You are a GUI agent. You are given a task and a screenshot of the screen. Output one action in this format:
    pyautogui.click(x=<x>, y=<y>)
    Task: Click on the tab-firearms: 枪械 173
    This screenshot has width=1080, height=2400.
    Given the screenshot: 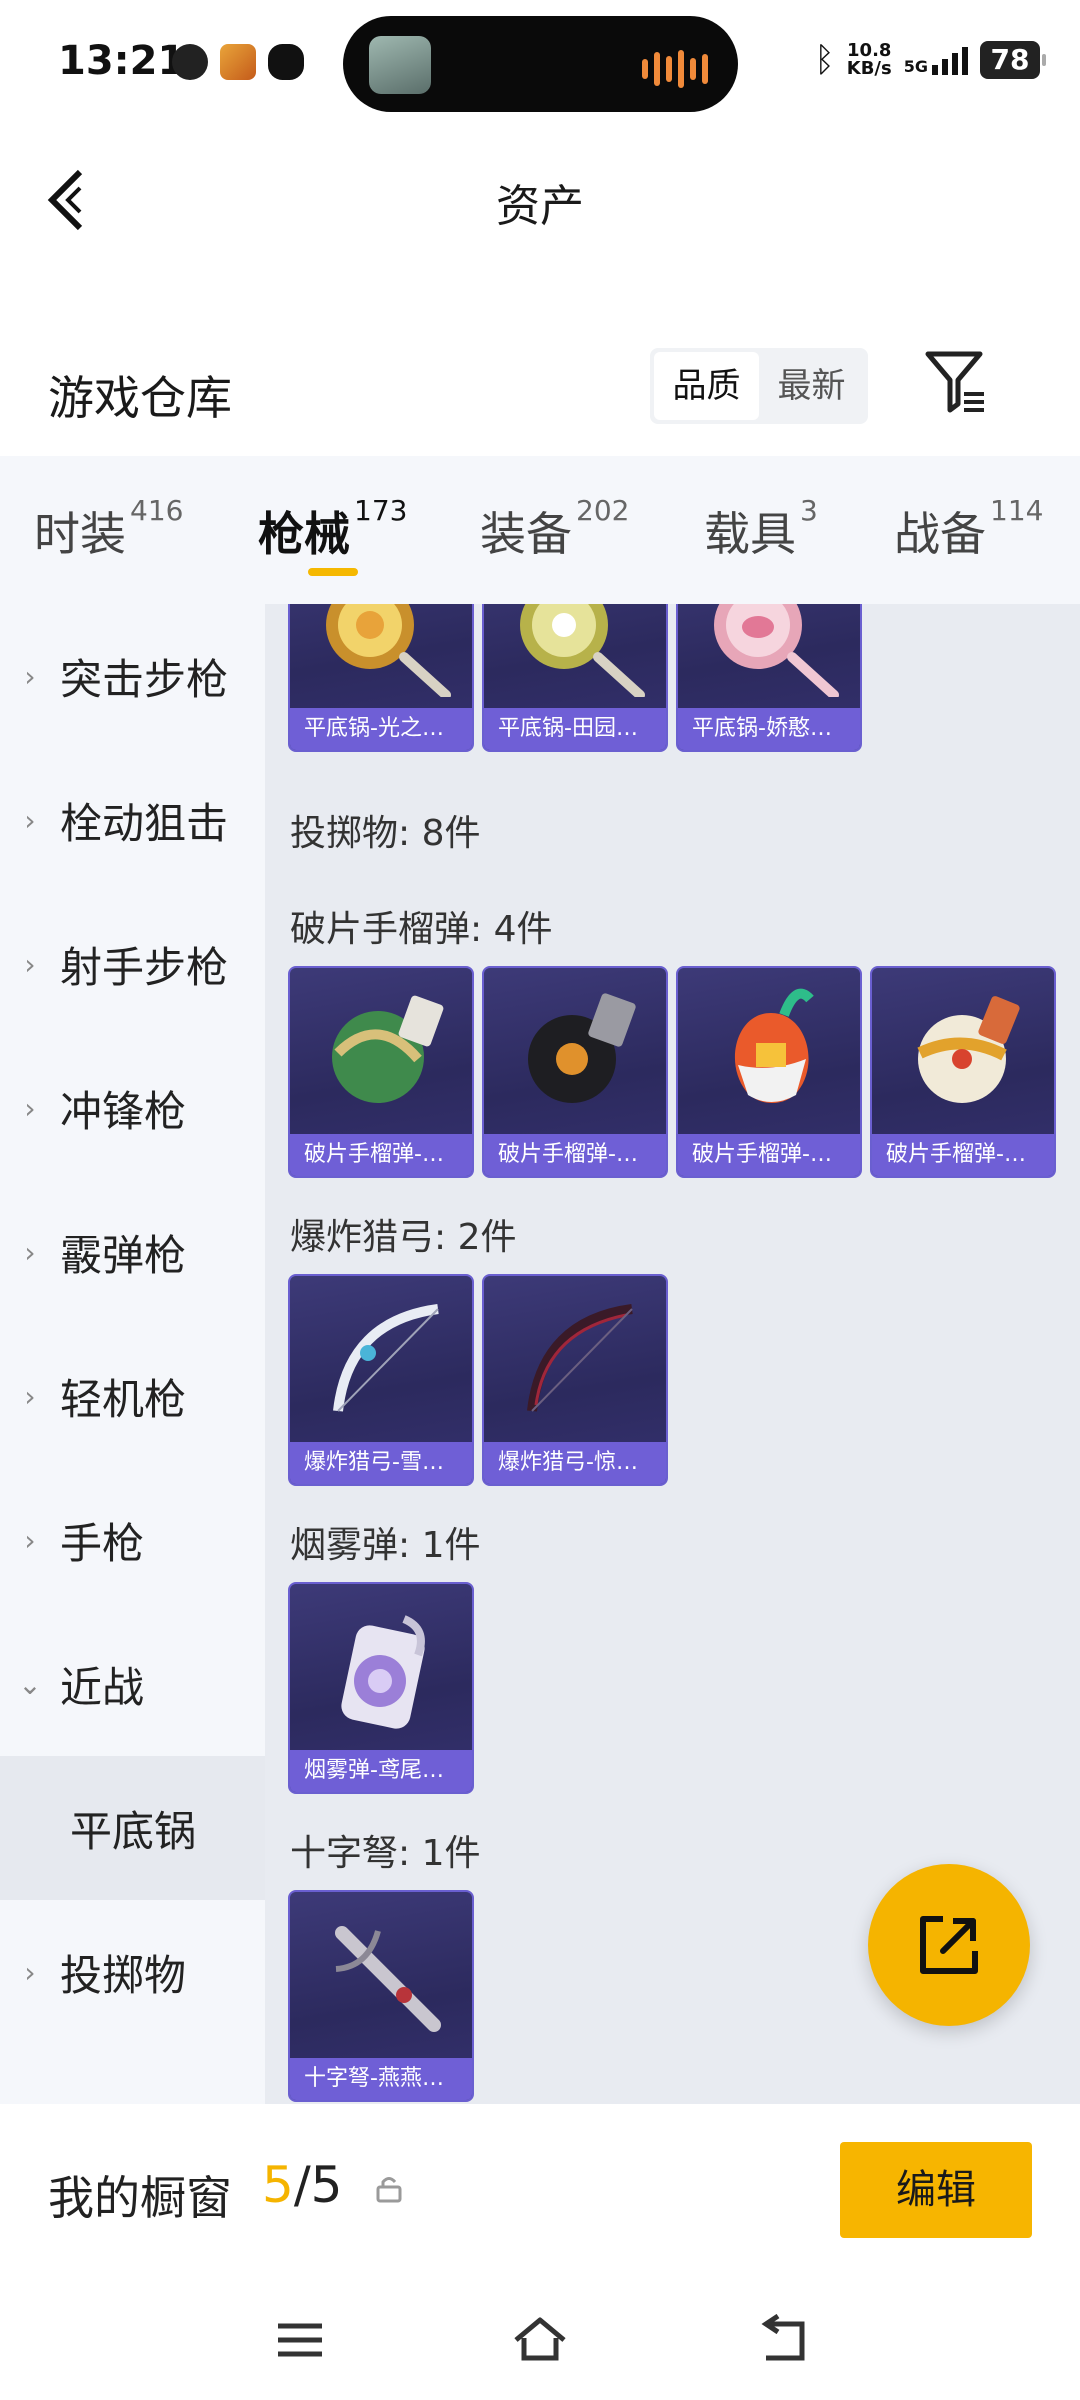 What is the action you would take?
    pyautogui.click(x=332, y=529)
    